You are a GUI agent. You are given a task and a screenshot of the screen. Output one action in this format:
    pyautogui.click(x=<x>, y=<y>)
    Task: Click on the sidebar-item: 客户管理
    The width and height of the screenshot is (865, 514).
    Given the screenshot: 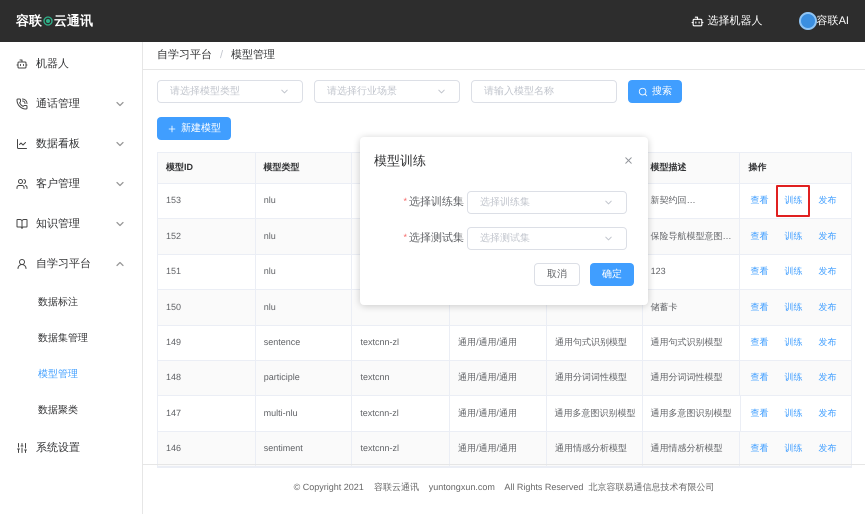 What is the action you would take?
    pyautogui.click(x=71, y=184)
    